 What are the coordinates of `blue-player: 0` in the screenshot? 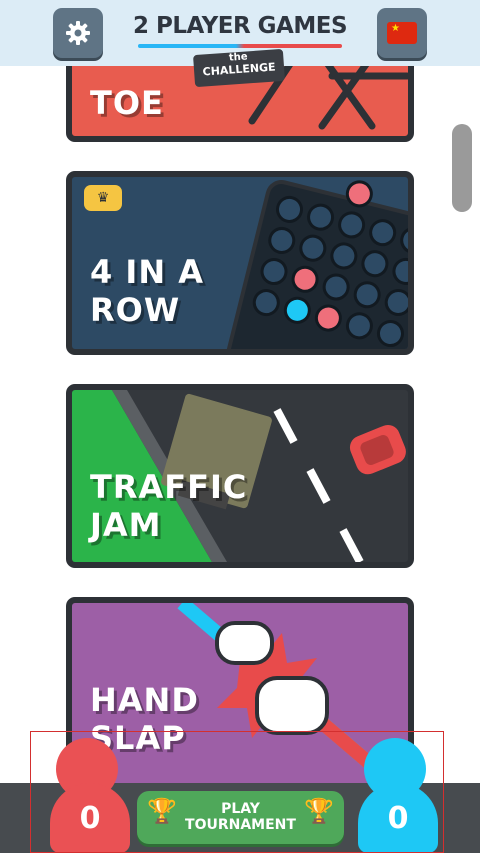 It's located at (397, 795).